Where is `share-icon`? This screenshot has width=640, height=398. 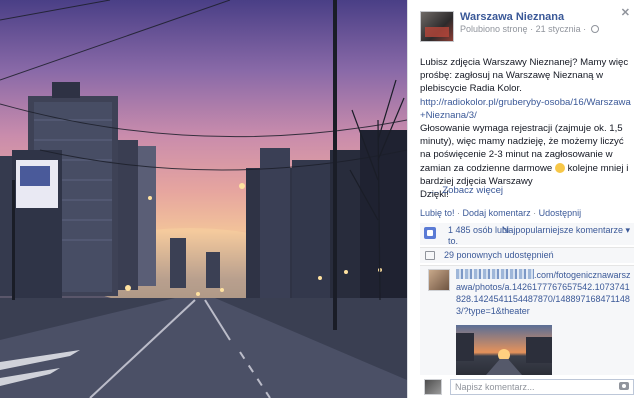
share-icon is located at coordinates (430, 255).